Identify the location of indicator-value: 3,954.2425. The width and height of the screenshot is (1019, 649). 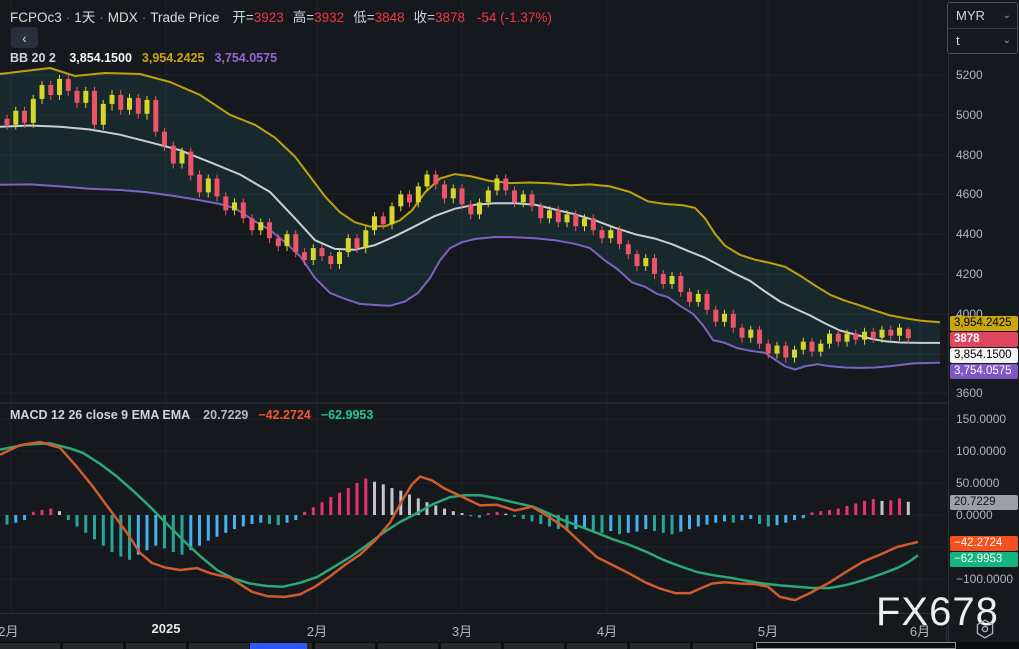
(173, 58).